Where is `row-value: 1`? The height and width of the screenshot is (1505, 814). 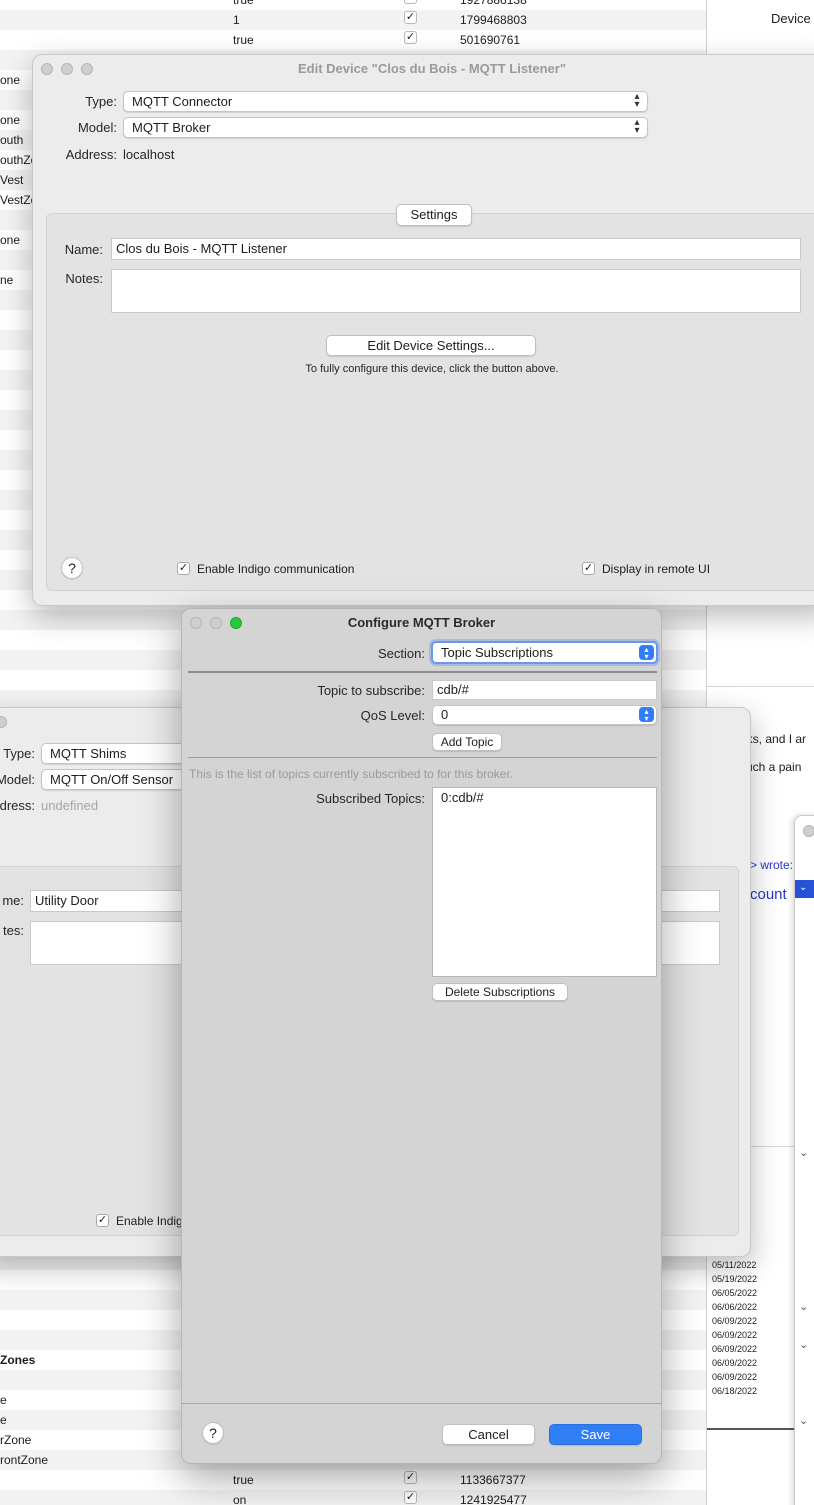
row-value: 1 is located at coordinates (236, 20).